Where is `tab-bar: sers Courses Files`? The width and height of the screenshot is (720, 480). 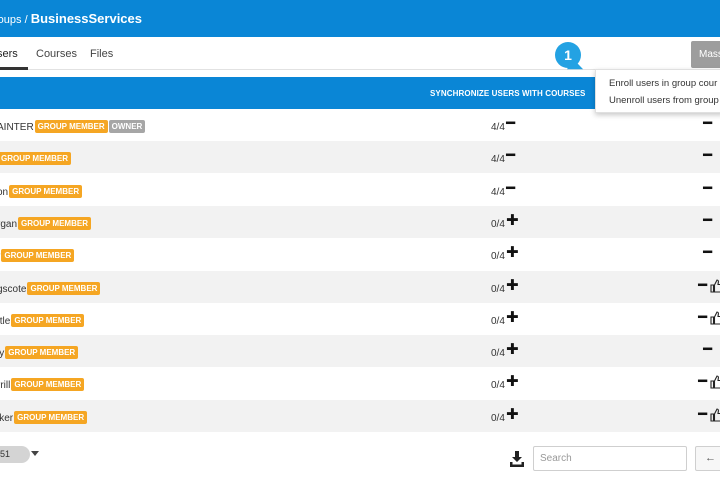 tab-bar: sers Courses Files is located at coordinates (360, 53).